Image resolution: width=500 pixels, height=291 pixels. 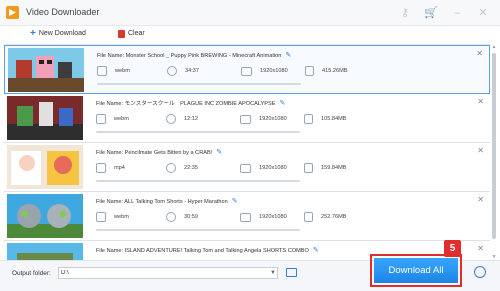 What do you see at coordinates (33, 33) in the screenshot?
I see `plus-icon: +` at bounding box center [33, 33].